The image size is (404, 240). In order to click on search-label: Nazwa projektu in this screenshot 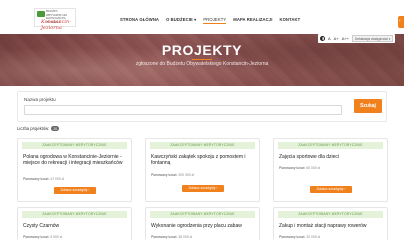, I will do `click(40, 99)`.